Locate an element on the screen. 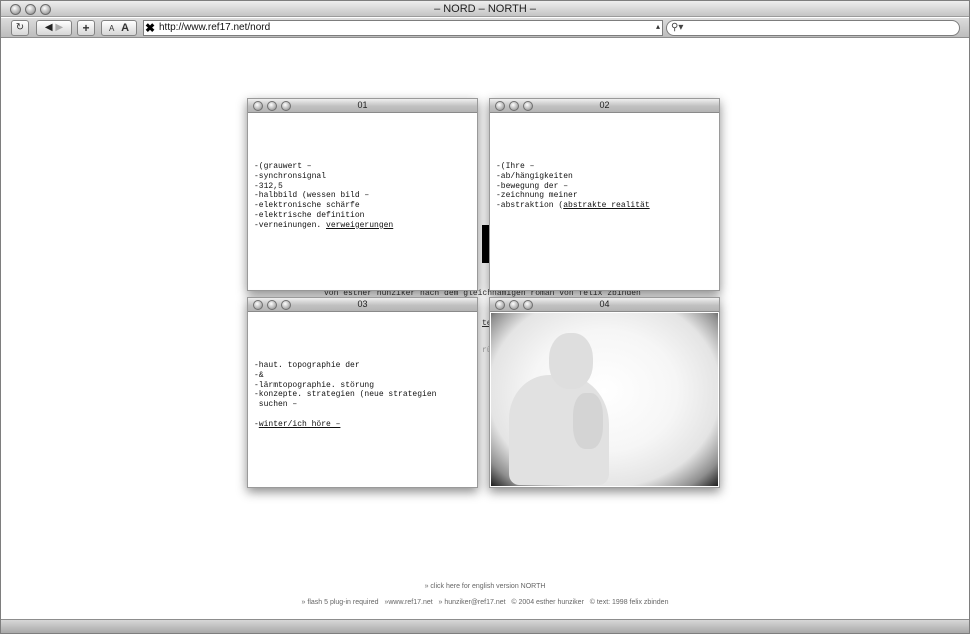  panel-line: -synchronsignal is located at coordinates (290, 176).